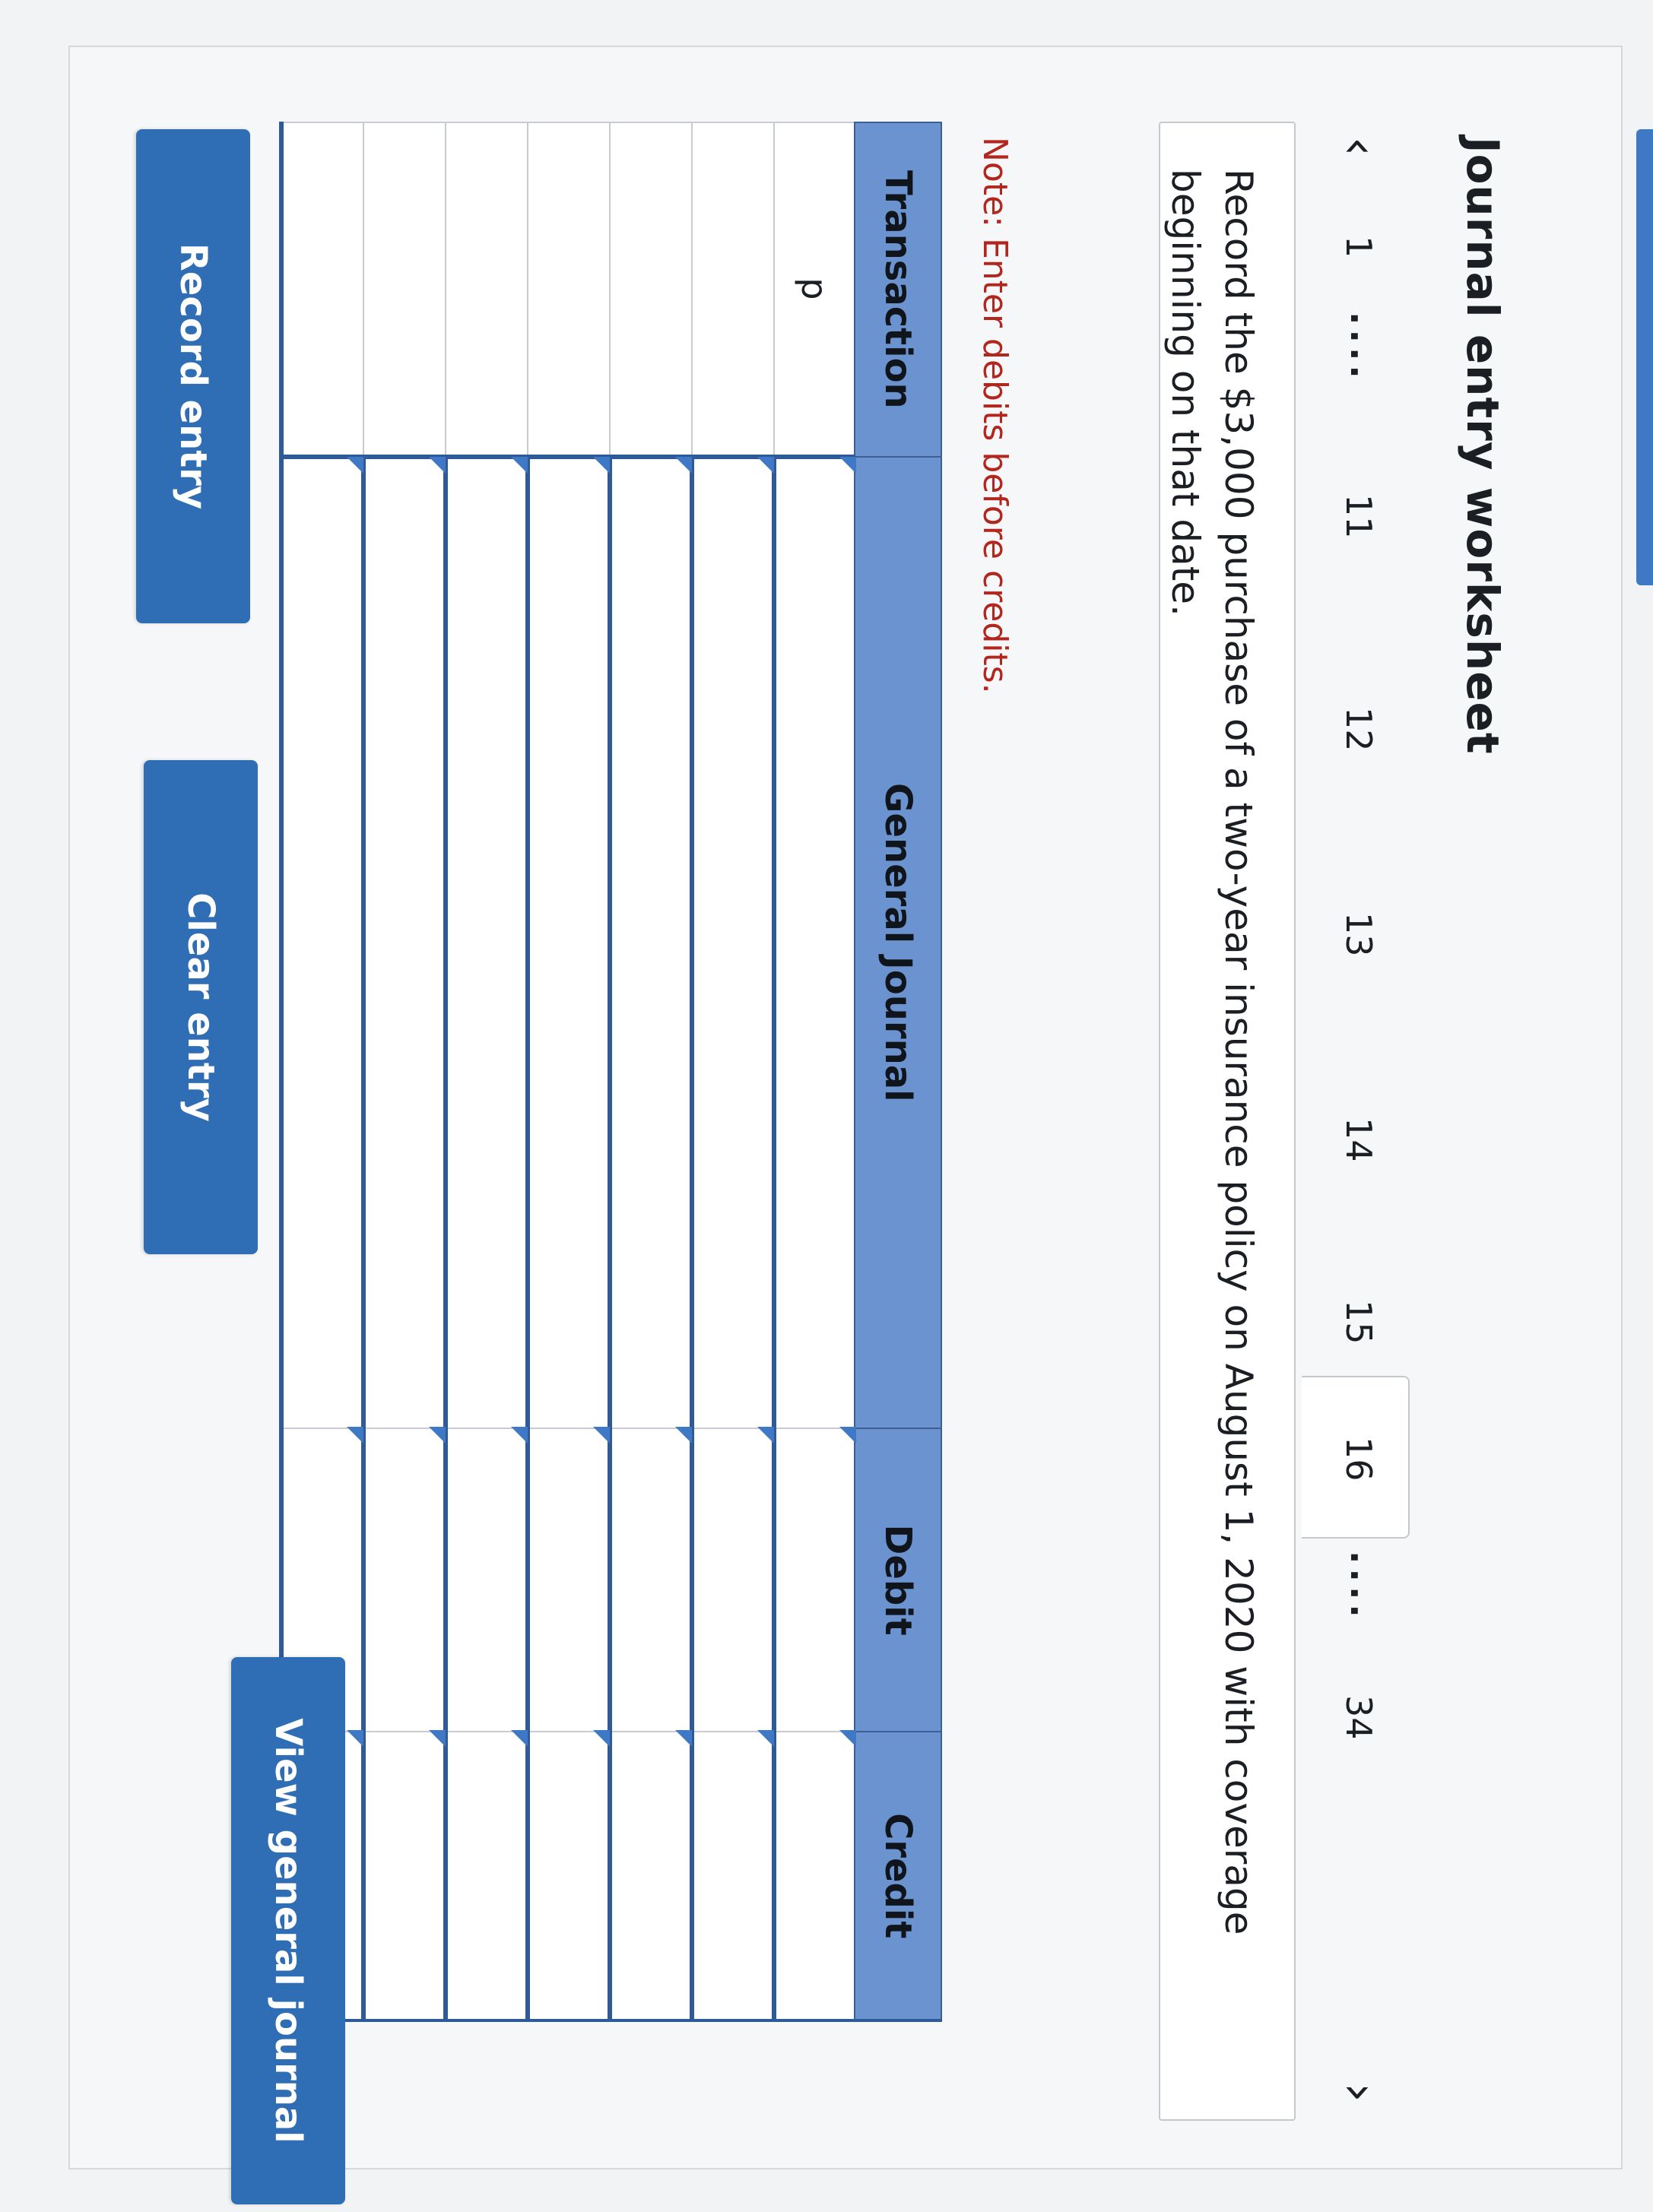 The height and width of the screenshot is (2212, 1653). I want to click on nav-item-15: 15, so click(1358, 1322).